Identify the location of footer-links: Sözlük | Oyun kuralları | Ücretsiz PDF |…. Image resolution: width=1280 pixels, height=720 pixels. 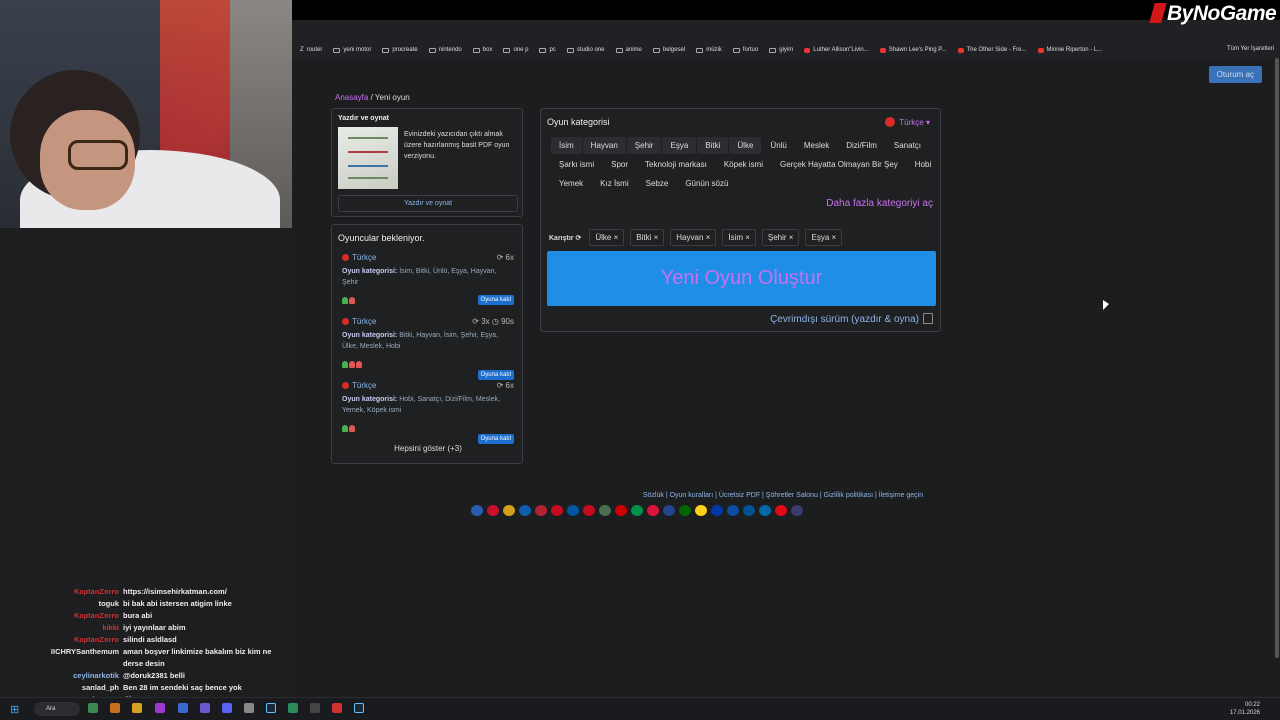
(783, 495).